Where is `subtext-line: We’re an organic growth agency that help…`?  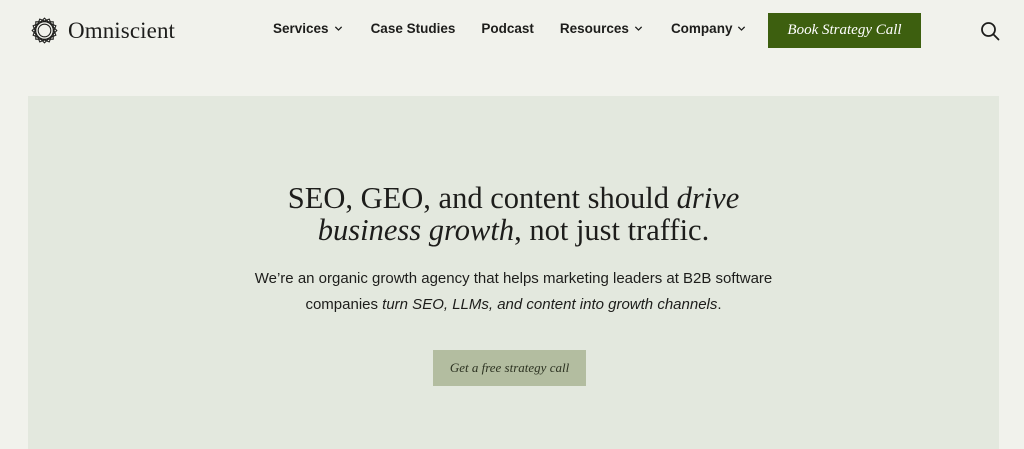
subtext-line: We’re an organic growth agency that help… is located at coordinates (513, 278).